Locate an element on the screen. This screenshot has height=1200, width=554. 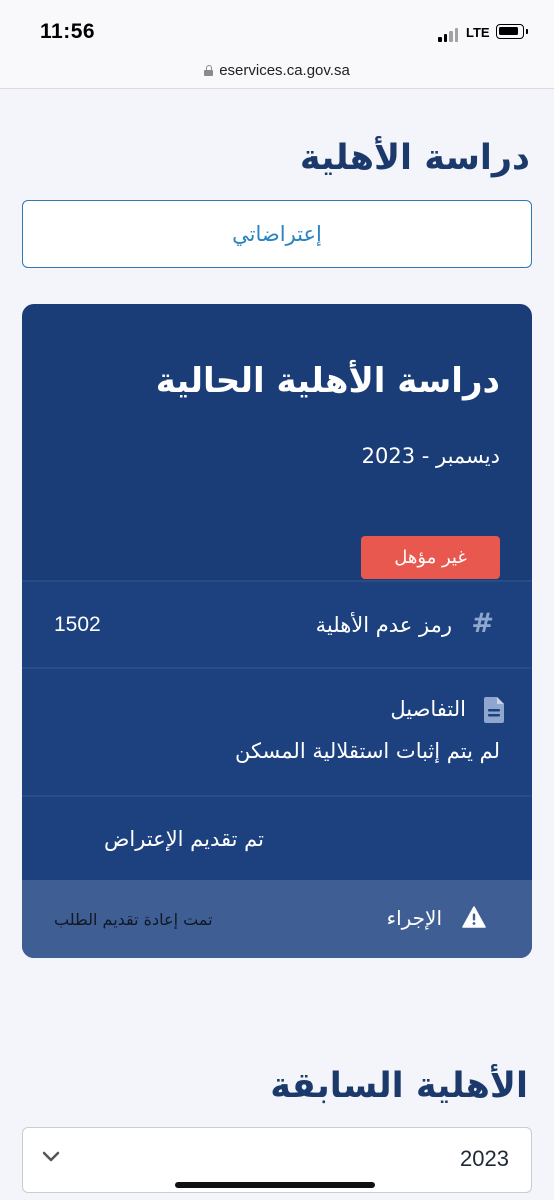
document-icon is located at coordinates (494, 710).